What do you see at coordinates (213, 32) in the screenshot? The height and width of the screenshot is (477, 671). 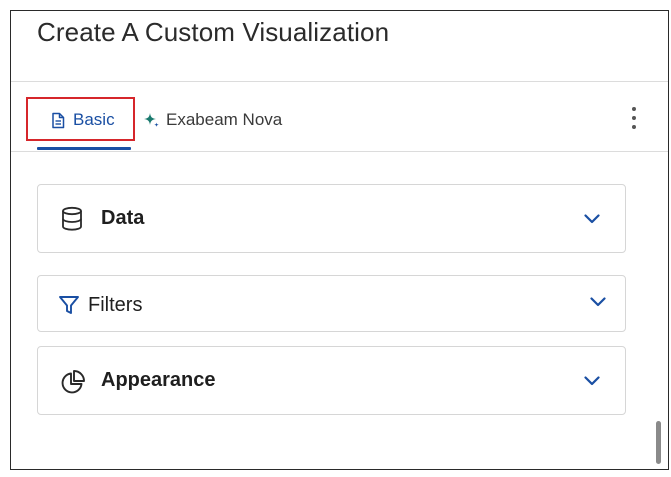 I see `panel-title: Create A Custom Visualization` at bounding box center [213, 32].